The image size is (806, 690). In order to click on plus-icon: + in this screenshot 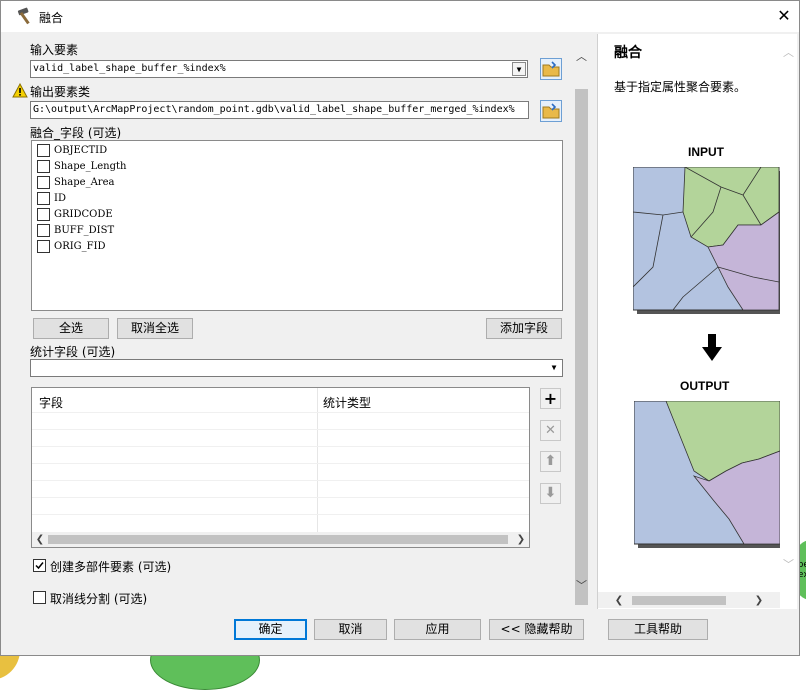, I will do `click(550, 398)`.